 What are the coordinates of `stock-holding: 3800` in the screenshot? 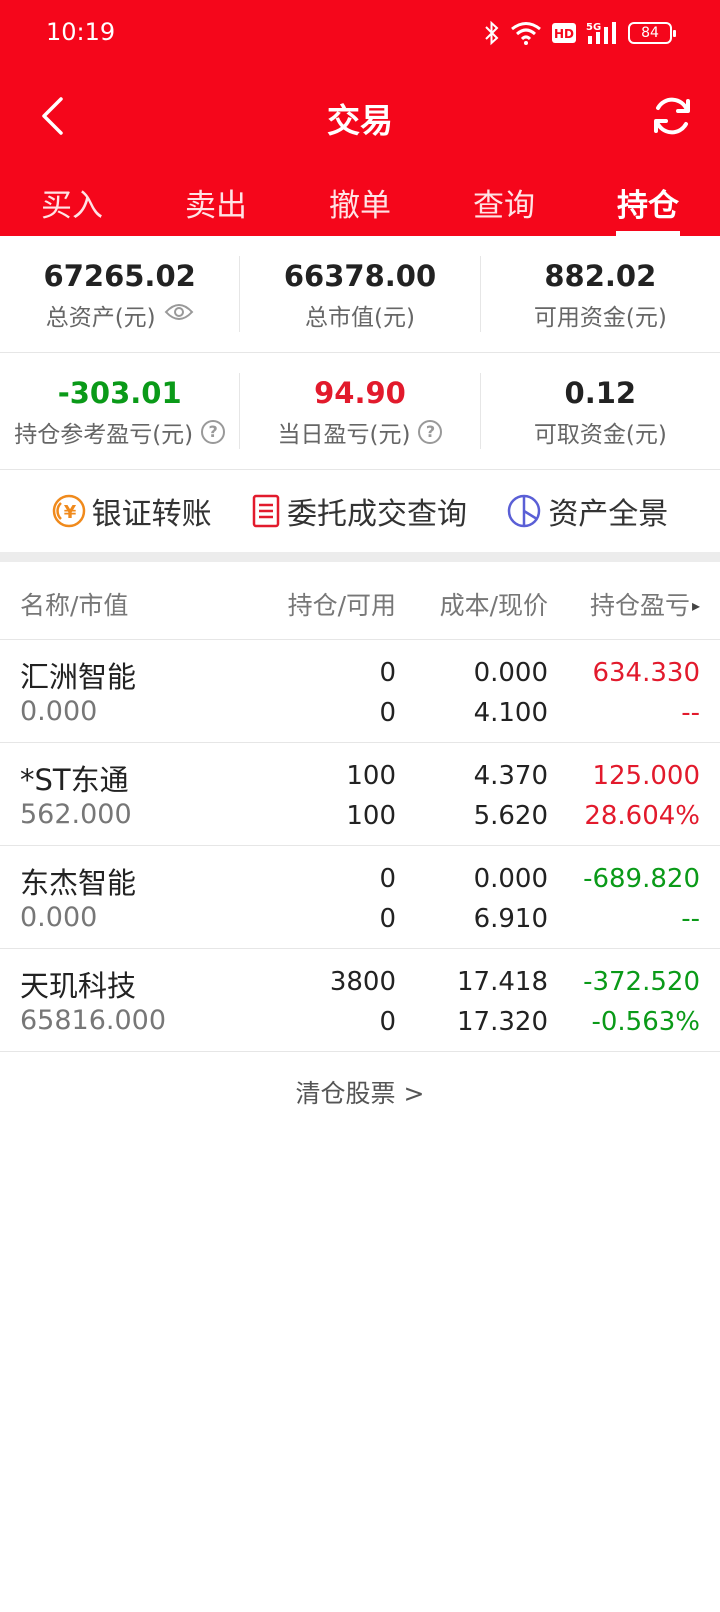 It's located at (362, 982).